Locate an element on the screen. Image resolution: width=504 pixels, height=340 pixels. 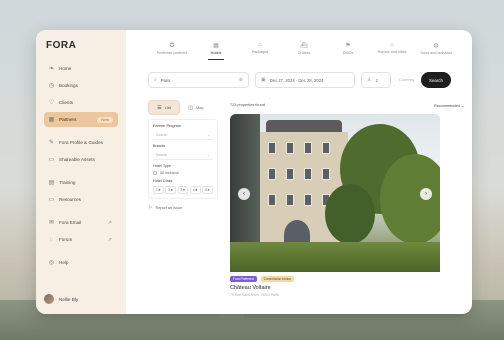
tab-dmcs: ⚑ DMCs is located at coordinates (348, 48).